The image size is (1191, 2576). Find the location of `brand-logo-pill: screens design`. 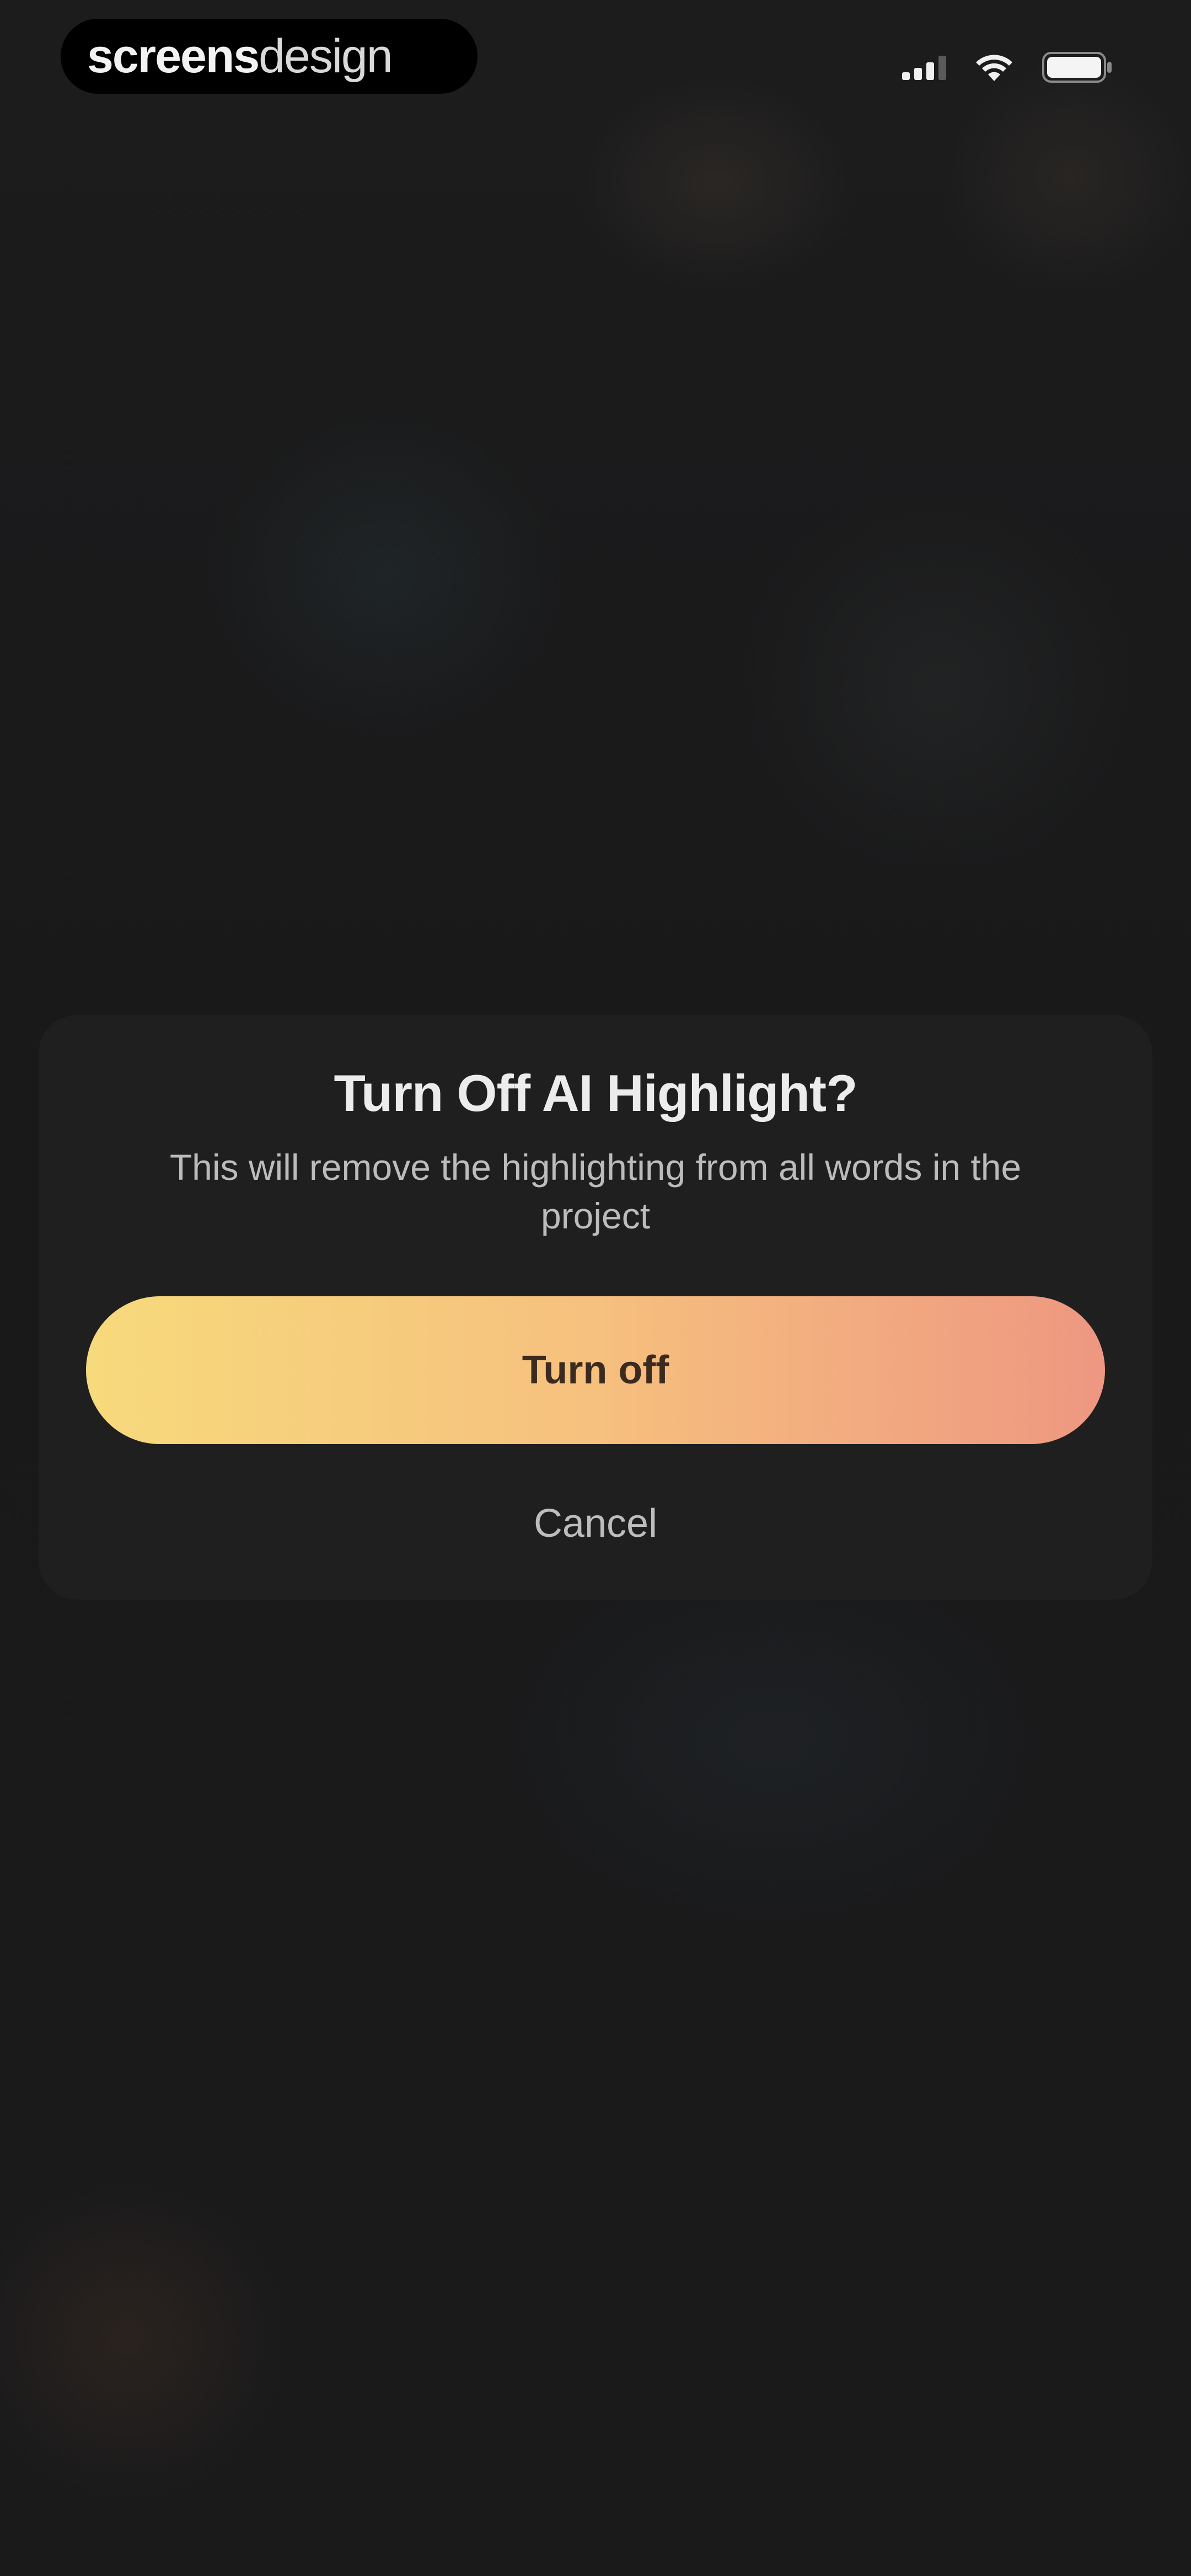

brand-logo-pill: screens design is located at coordinates (269, 56).